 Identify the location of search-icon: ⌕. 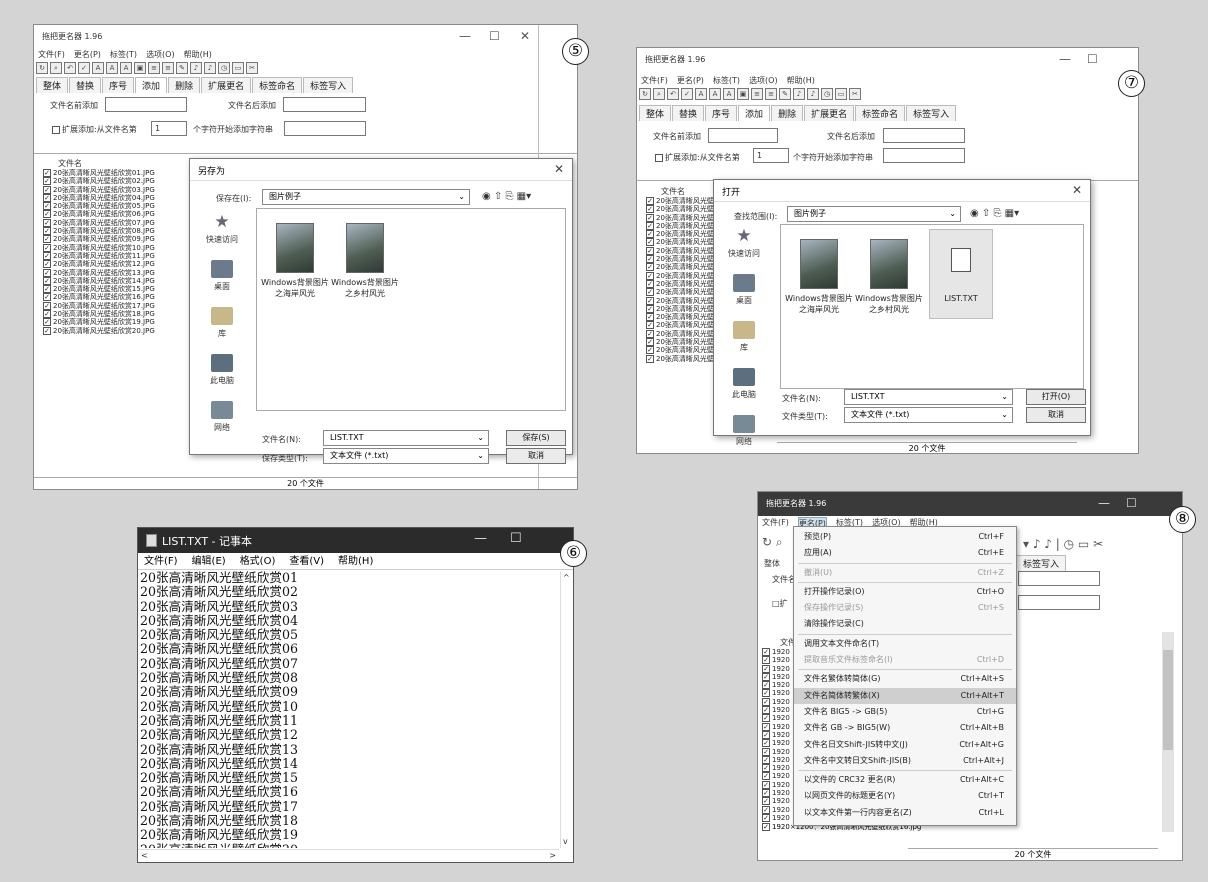
(659, 94).